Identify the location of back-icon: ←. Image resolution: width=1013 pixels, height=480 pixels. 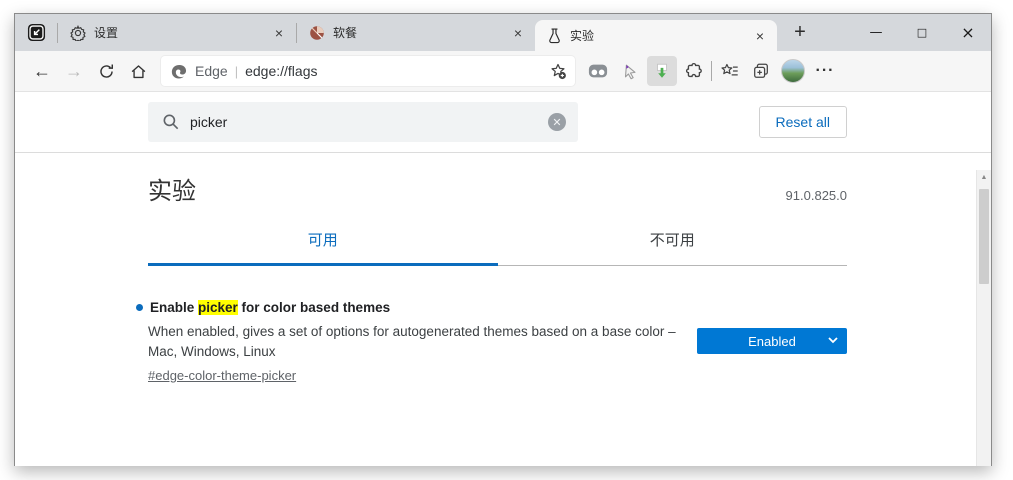
(42, 70).